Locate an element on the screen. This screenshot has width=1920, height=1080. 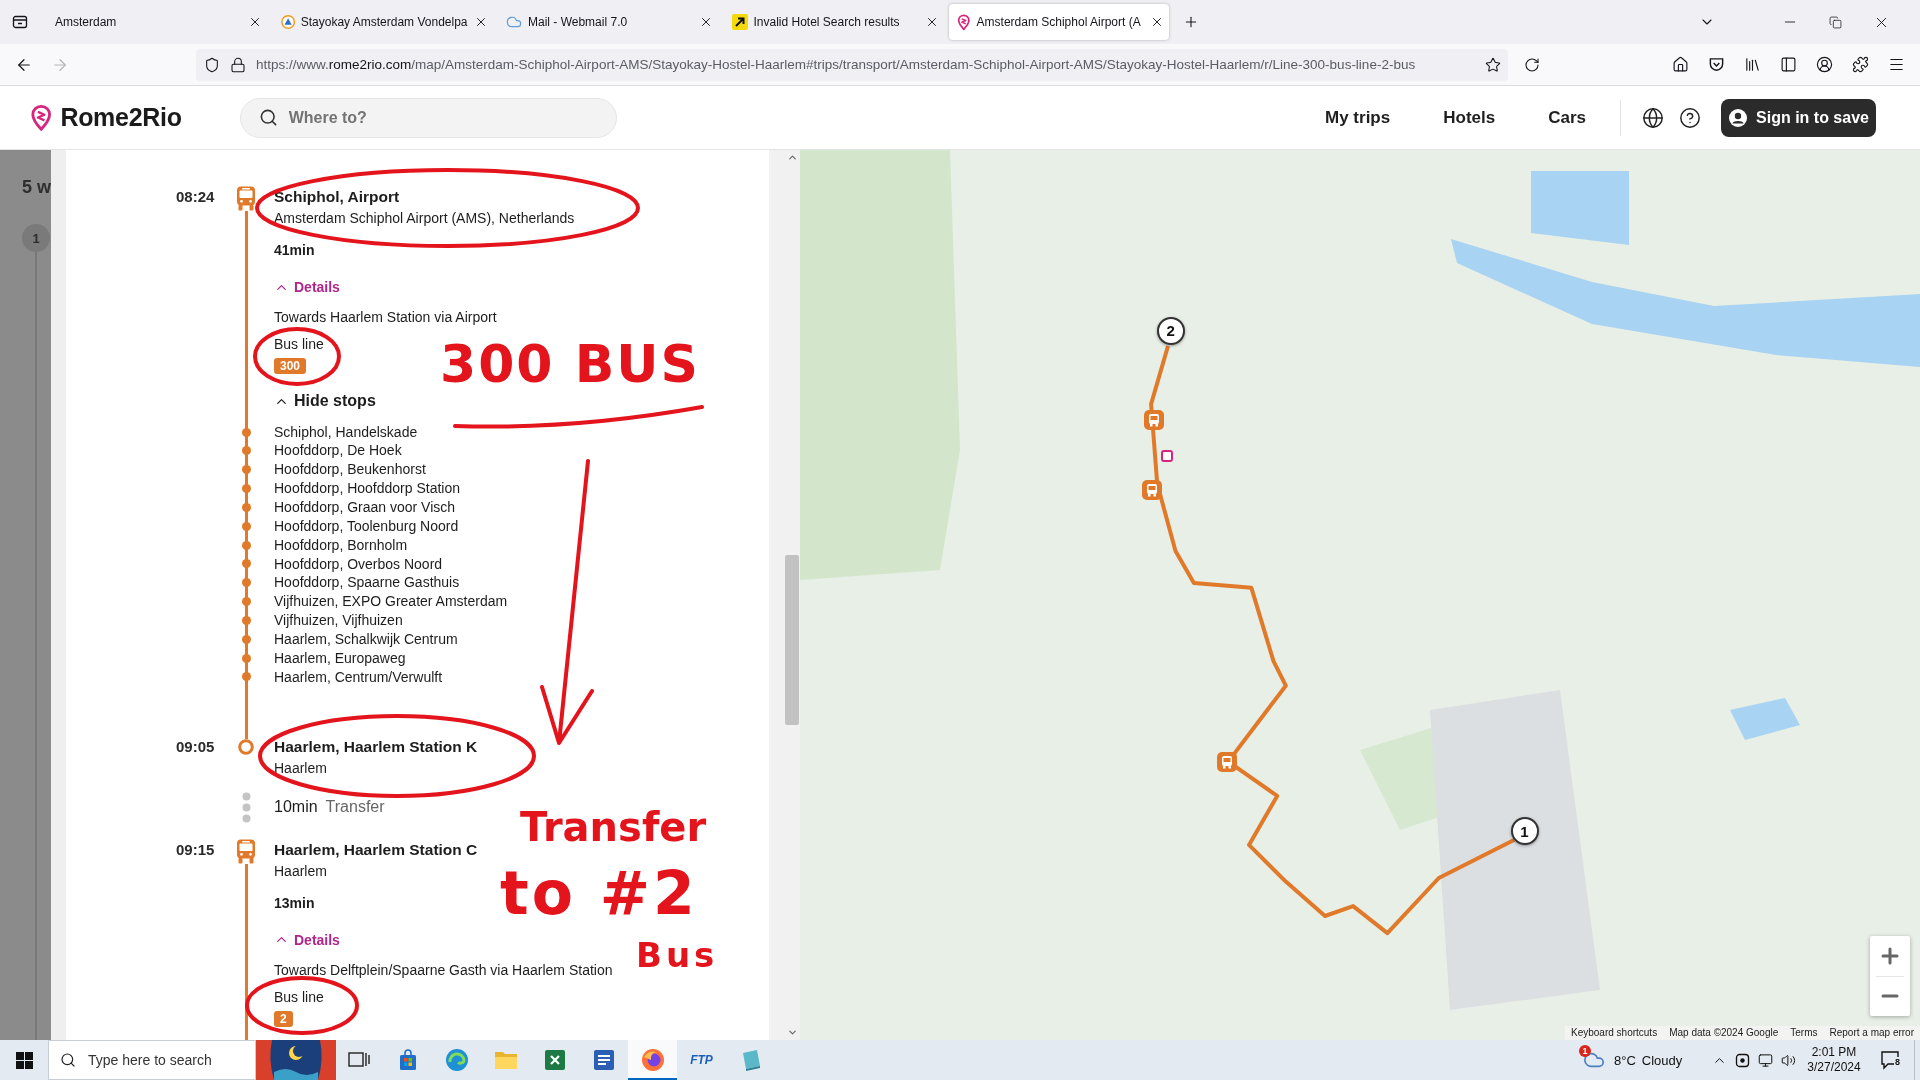
moon-scene-icon is located at coordinates (296, 1060).